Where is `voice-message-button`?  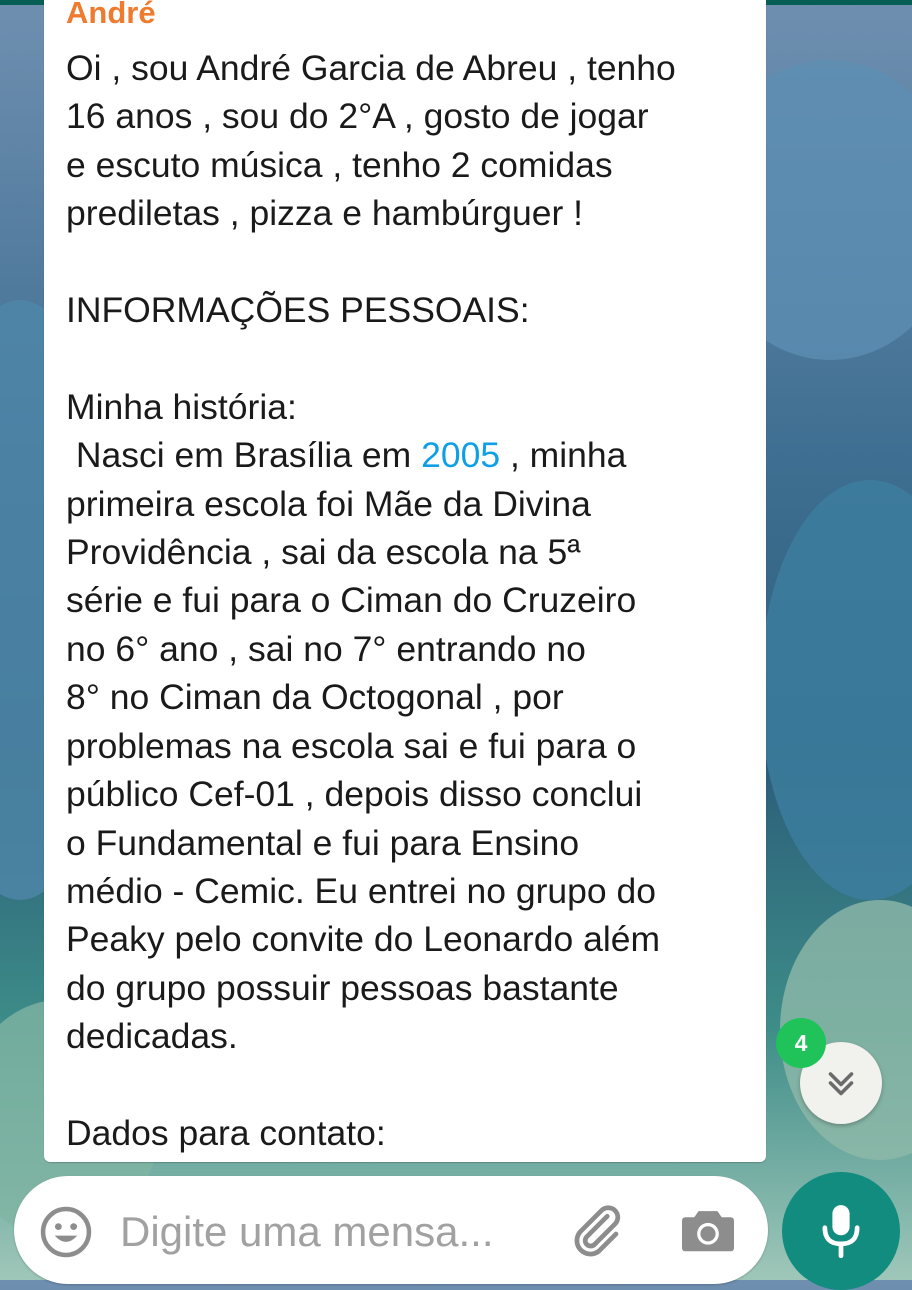 voice-message-button is located at coordinates (841, 1231).